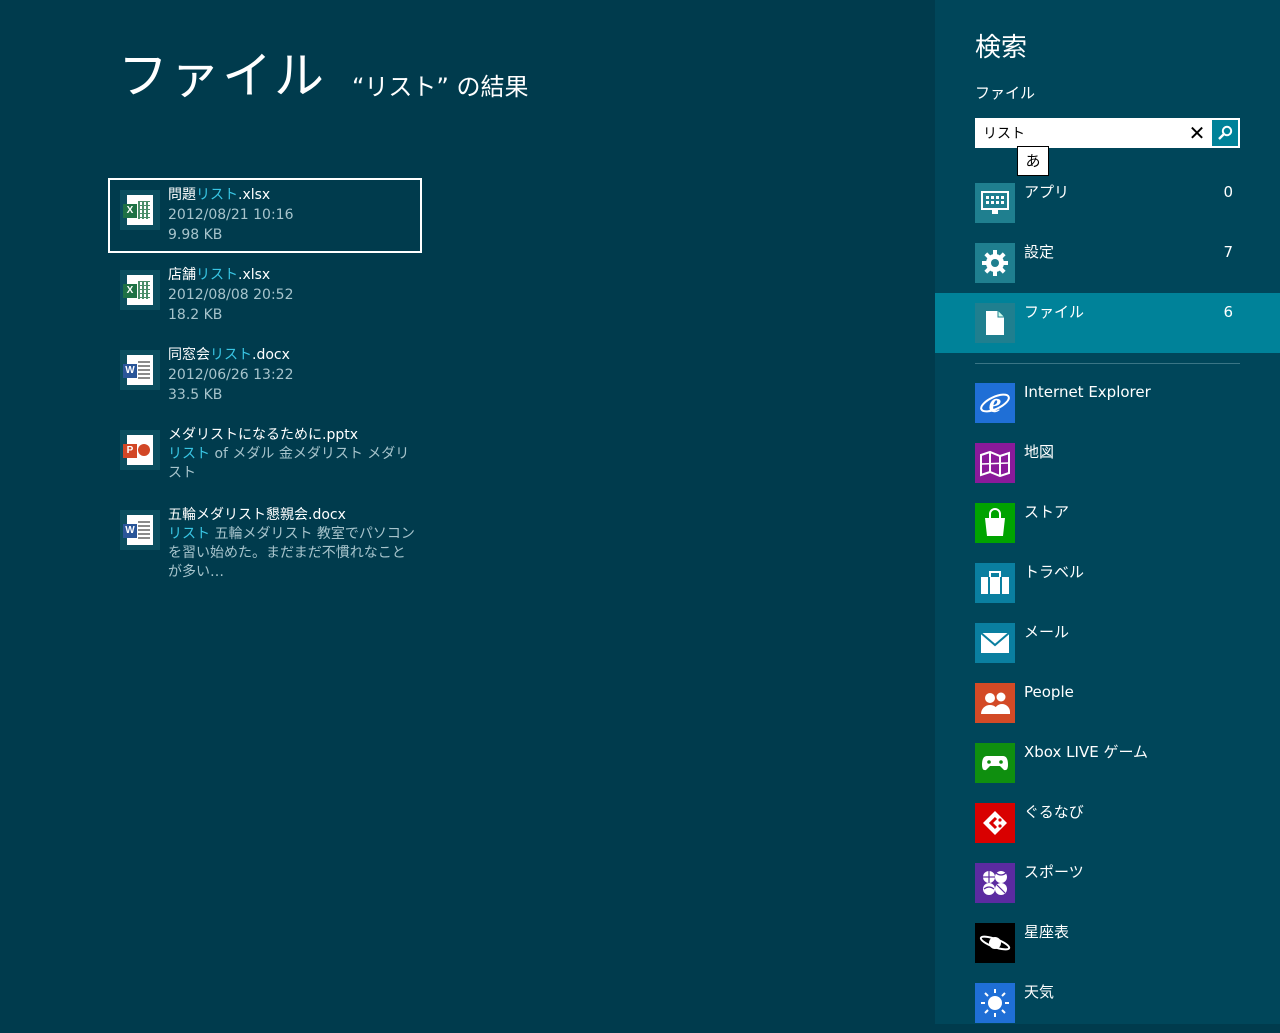  What do you see at coordinates (1107, 583) in the screenshot?
I see `app-travel: トラベル` at bounding box center [1107, 583].